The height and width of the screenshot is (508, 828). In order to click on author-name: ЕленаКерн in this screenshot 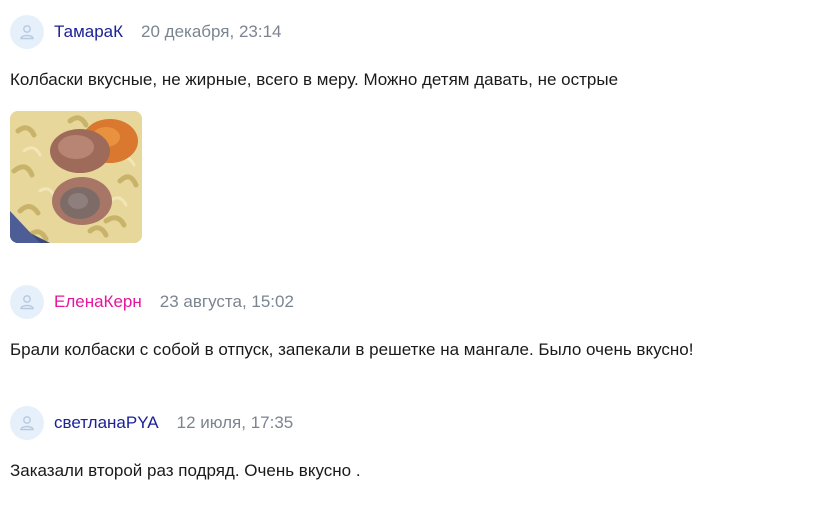, I will do `click(98, 302)`.